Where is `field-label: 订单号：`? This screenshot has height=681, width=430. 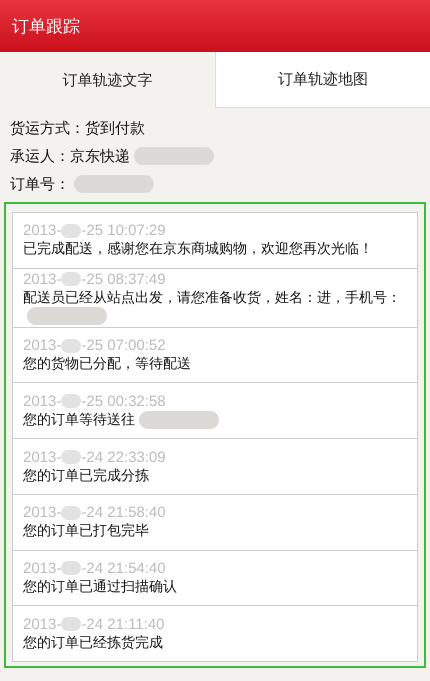
field-label: 订单号： is located at coordinates (40, 184).